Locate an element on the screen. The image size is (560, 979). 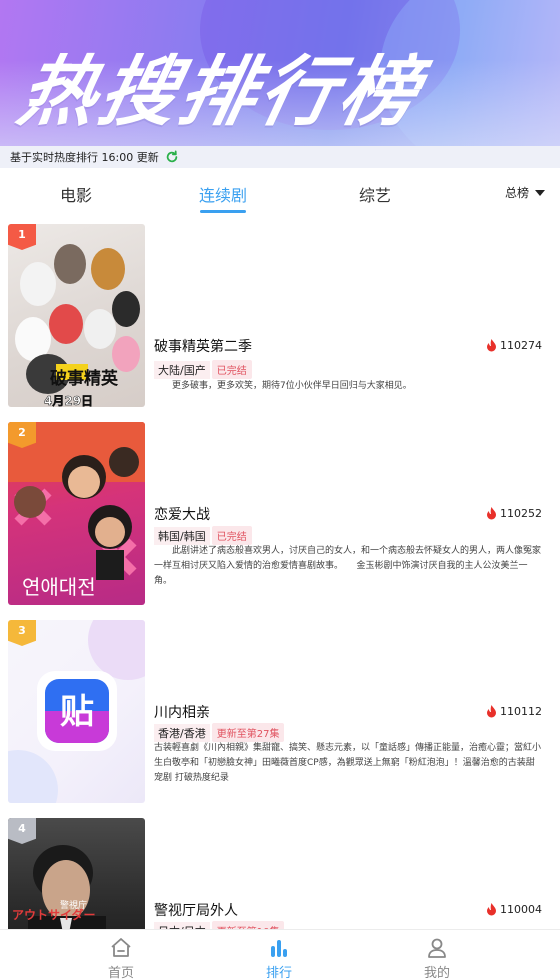
ranking-icon is located at coordinates (279, 948).